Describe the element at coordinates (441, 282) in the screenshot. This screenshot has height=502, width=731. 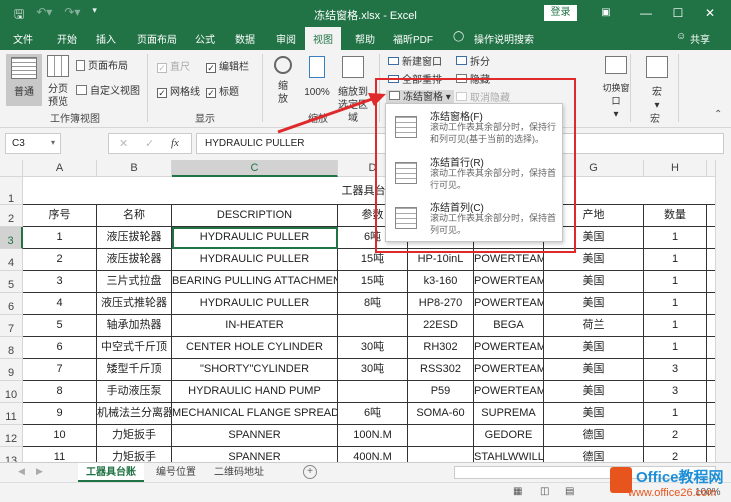
I see `table-cell: k3-160` at that location.